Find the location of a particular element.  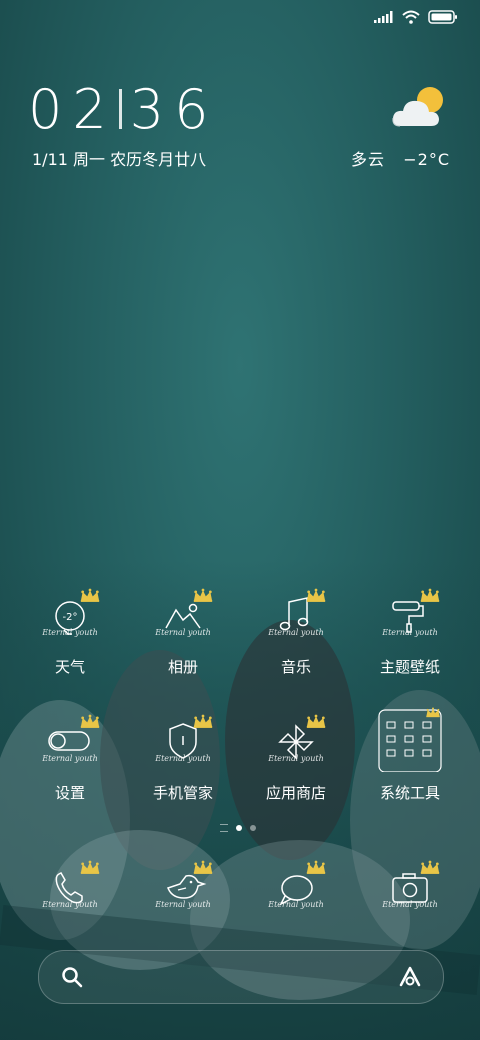

app-label: 音乐 is located at coordinates (295, 667).